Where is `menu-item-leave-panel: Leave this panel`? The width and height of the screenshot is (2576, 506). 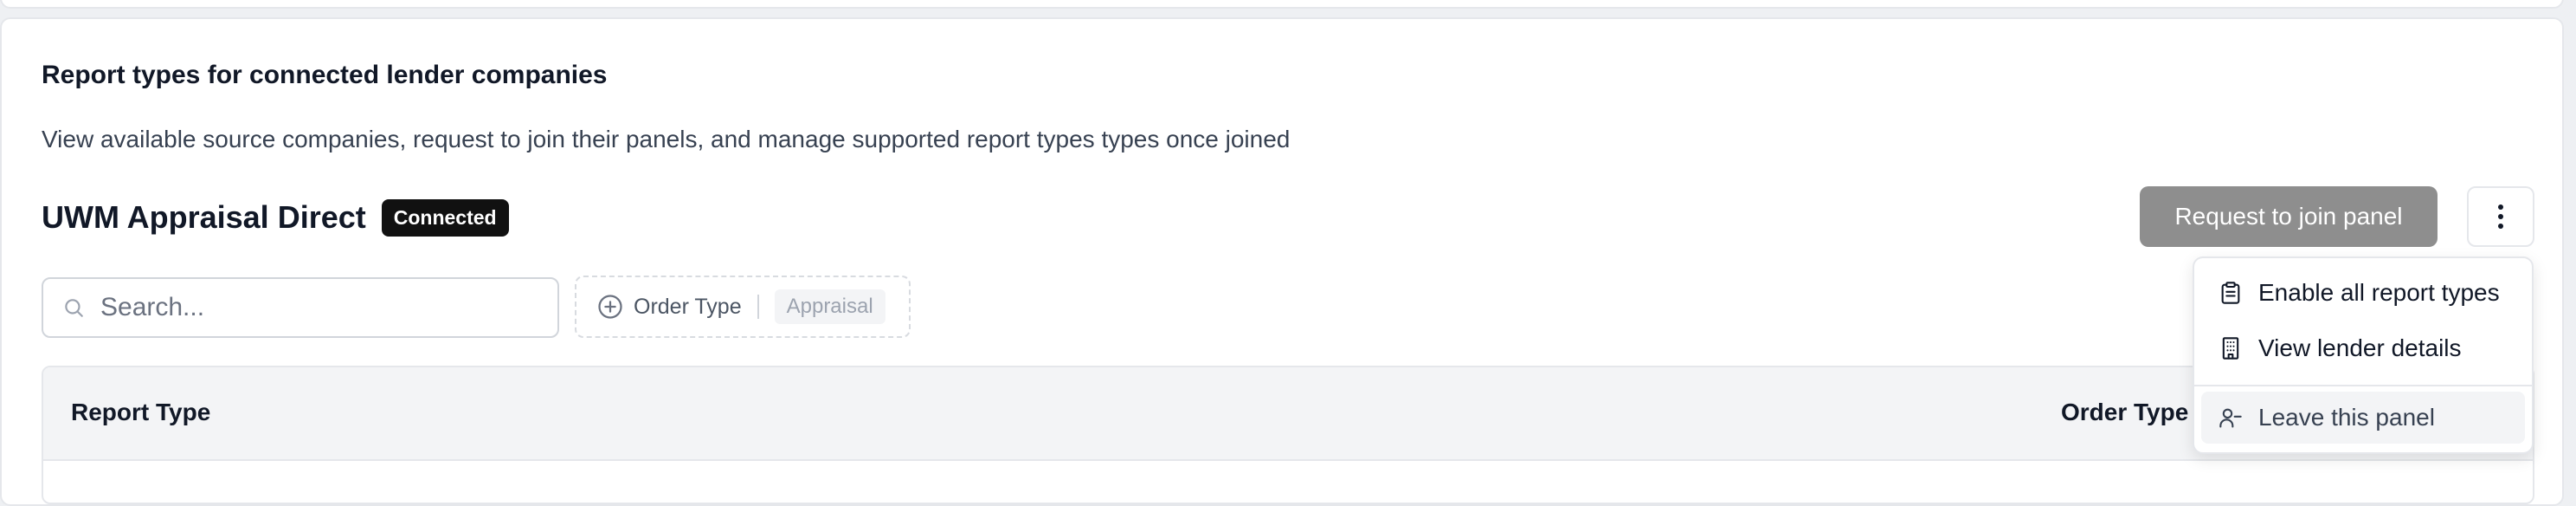
menu-item-leave-panel: Leave this panel is located at coordinates (2363, 418).